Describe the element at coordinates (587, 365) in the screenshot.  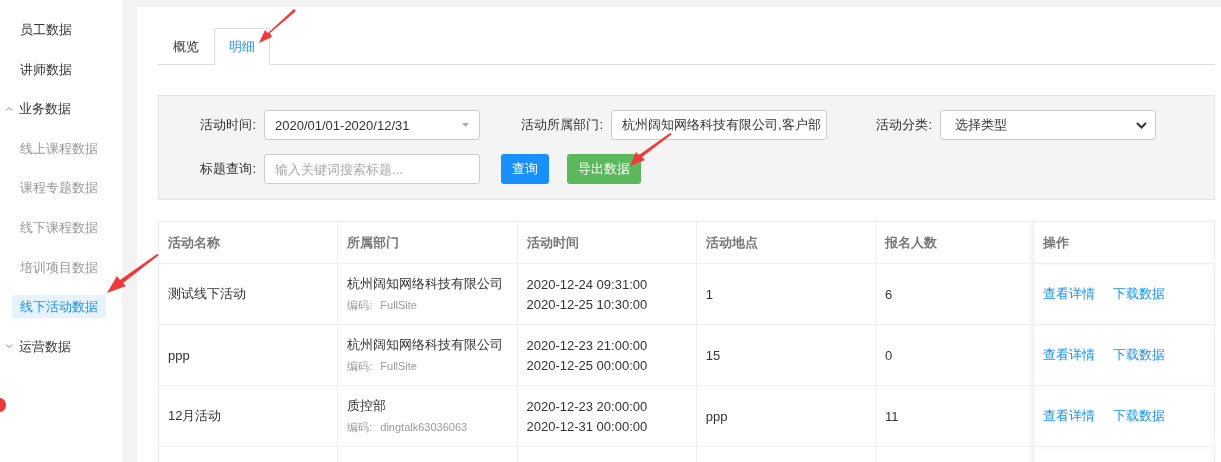
I see `table-cell-text: 2020-12-25 00:00:00` at that location.